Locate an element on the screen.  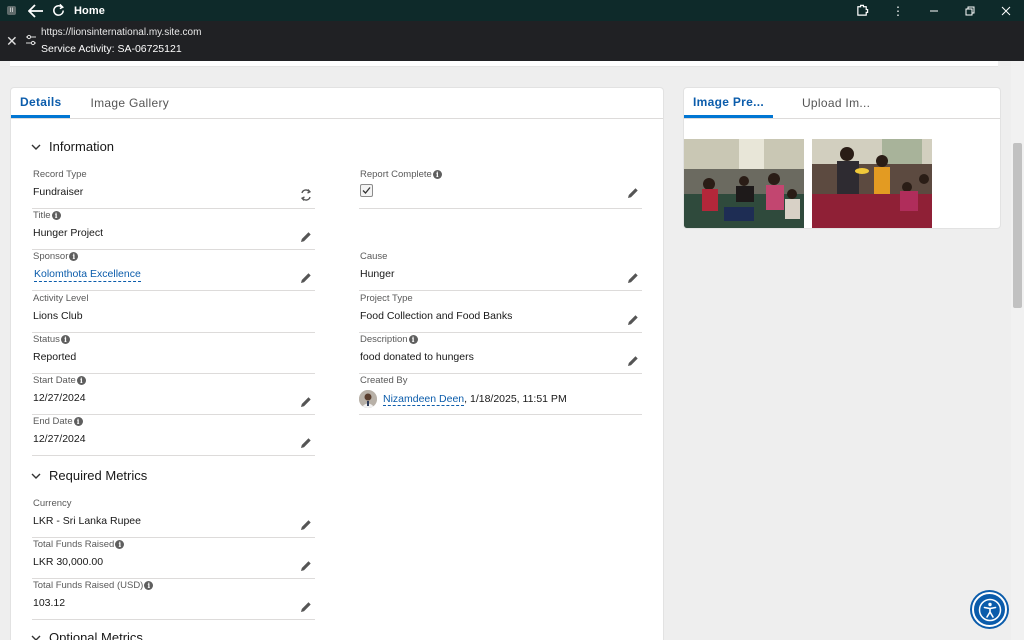
field-label: Title is located at coordinates (42, 215).